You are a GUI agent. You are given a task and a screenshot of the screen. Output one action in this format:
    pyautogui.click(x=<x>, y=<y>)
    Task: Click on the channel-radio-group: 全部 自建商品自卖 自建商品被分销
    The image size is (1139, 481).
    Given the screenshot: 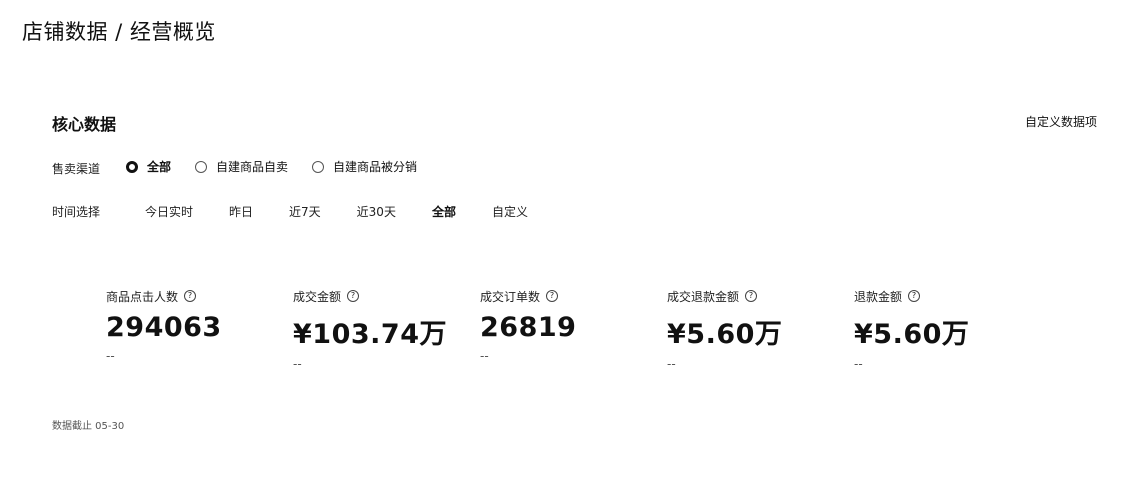 What is the action you would take?
    pyautogui.click(x=283, y=166)
    